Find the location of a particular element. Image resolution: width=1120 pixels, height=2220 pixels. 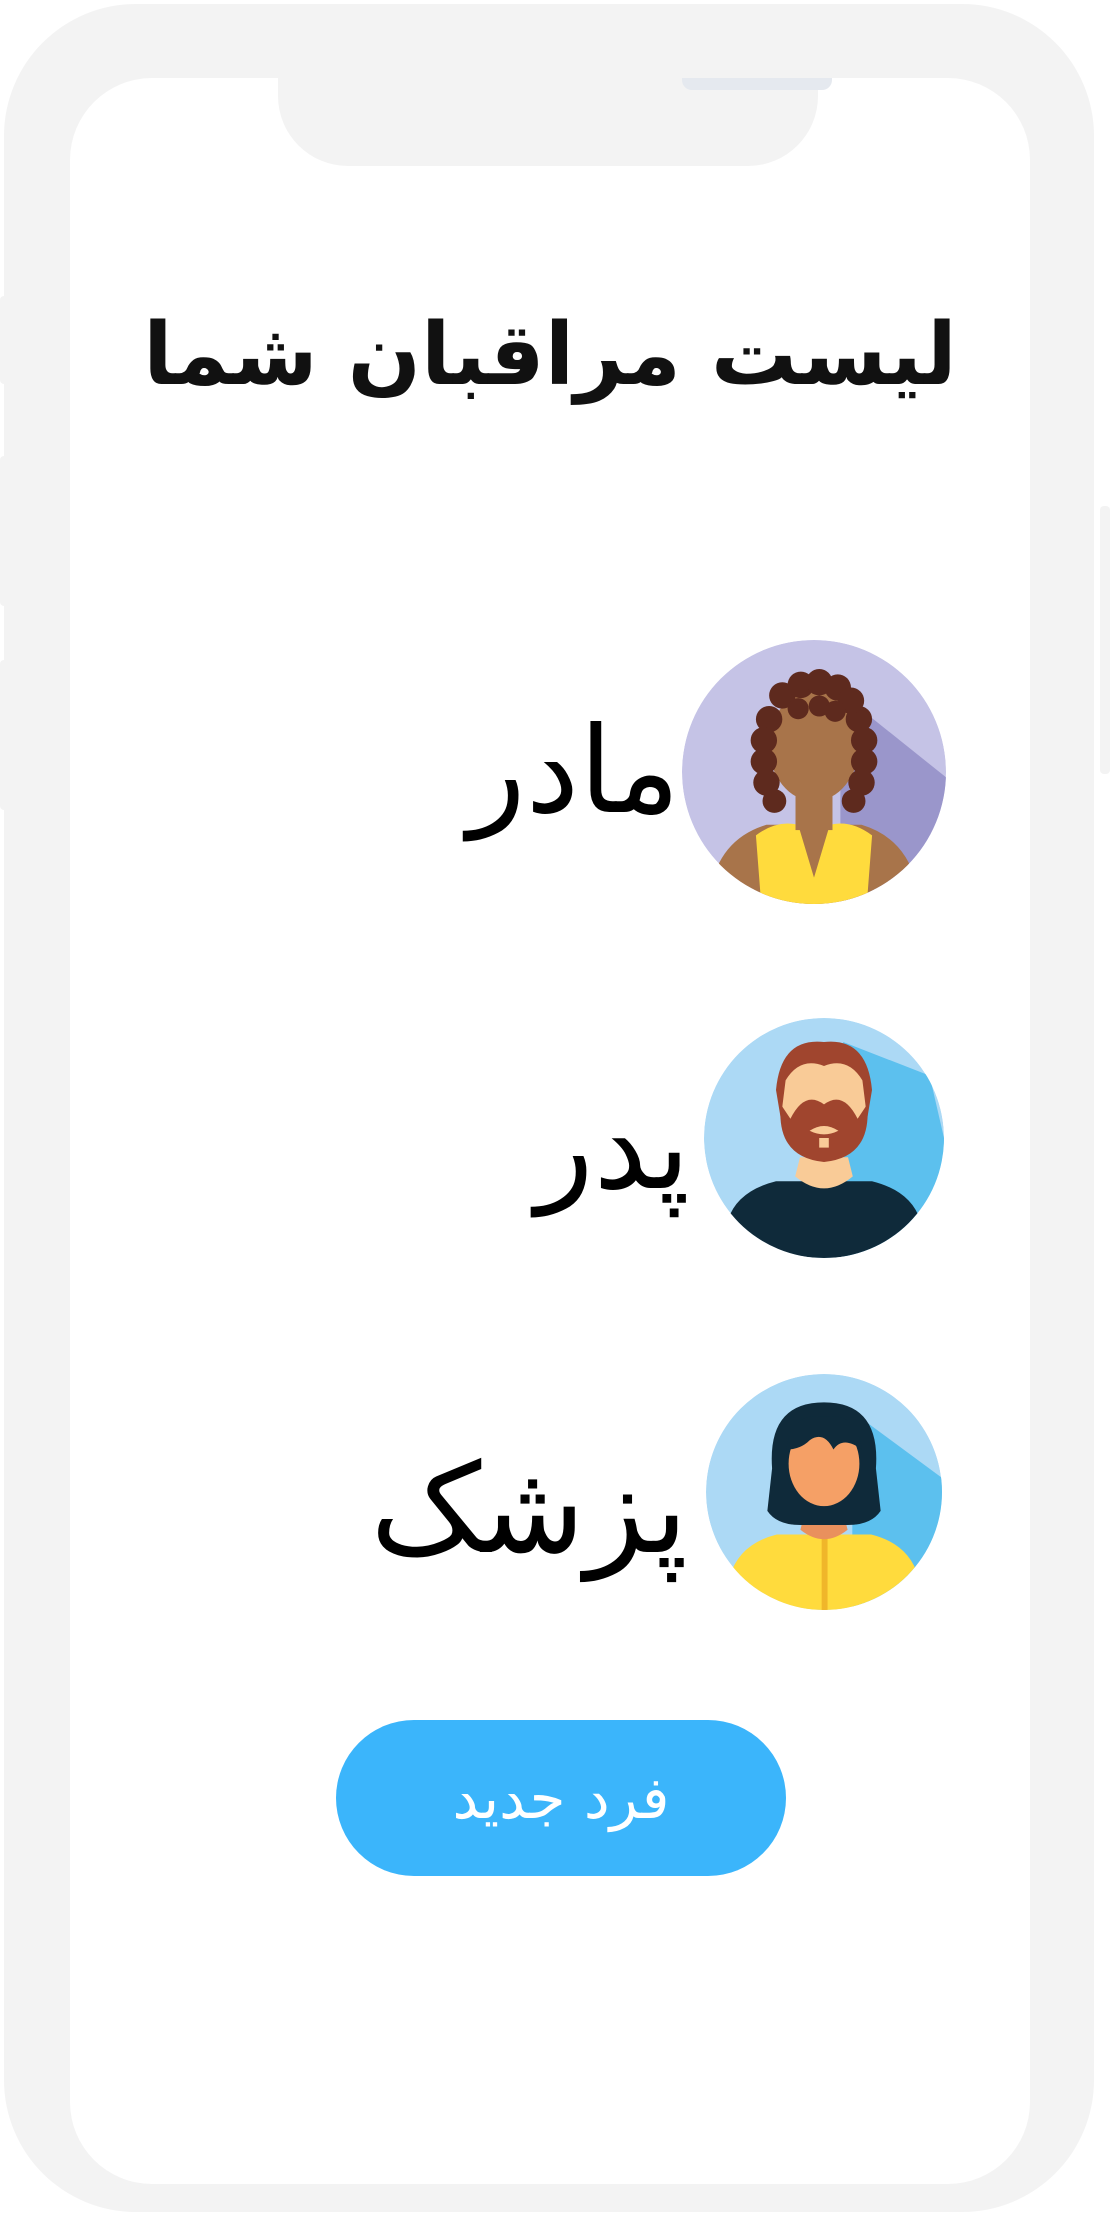

caregiver-item-father: پدر is located at coordinates (675, 1098).